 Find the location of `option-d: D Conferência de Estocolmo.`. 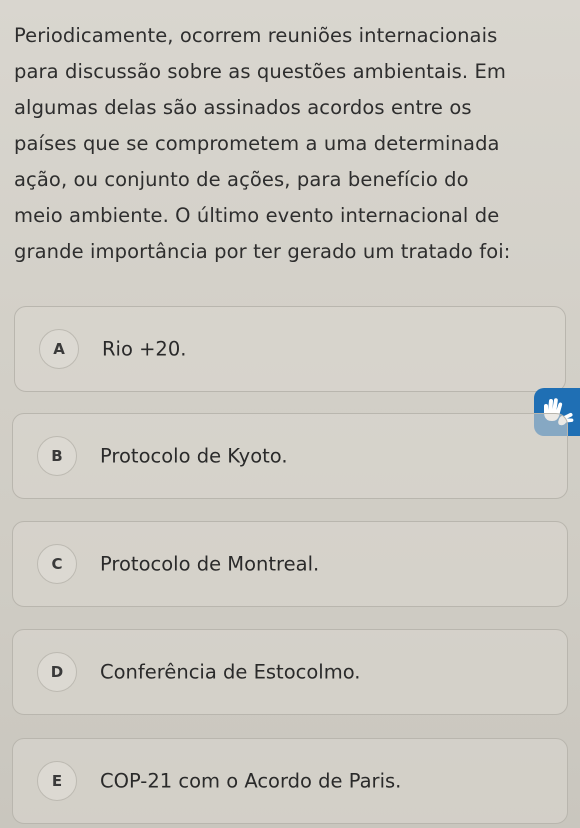

option-d: D Conferência de Estocolmo. is located at coordinates (290, 672).